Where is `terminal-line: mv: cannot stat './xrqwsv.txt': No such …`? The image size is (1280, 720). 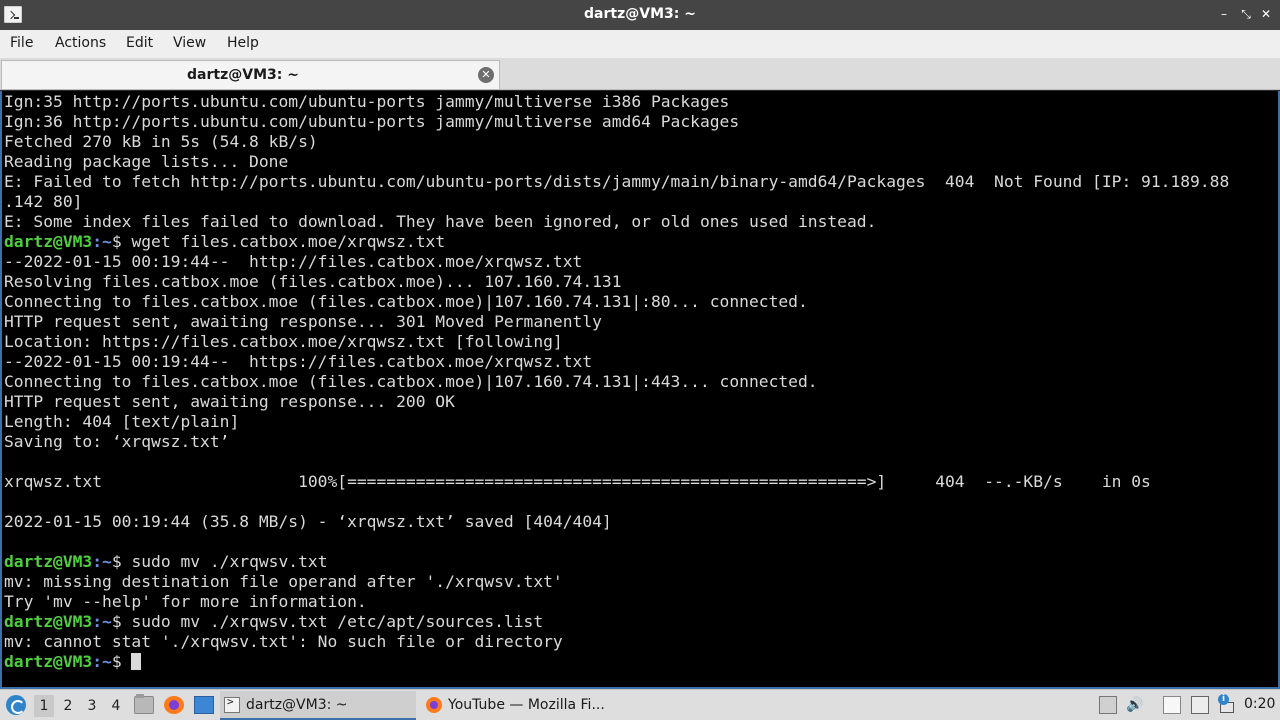 terminal-line: mv: cannot stat './xrqwsv.txt': No such … is located at coordinates (616, 642).